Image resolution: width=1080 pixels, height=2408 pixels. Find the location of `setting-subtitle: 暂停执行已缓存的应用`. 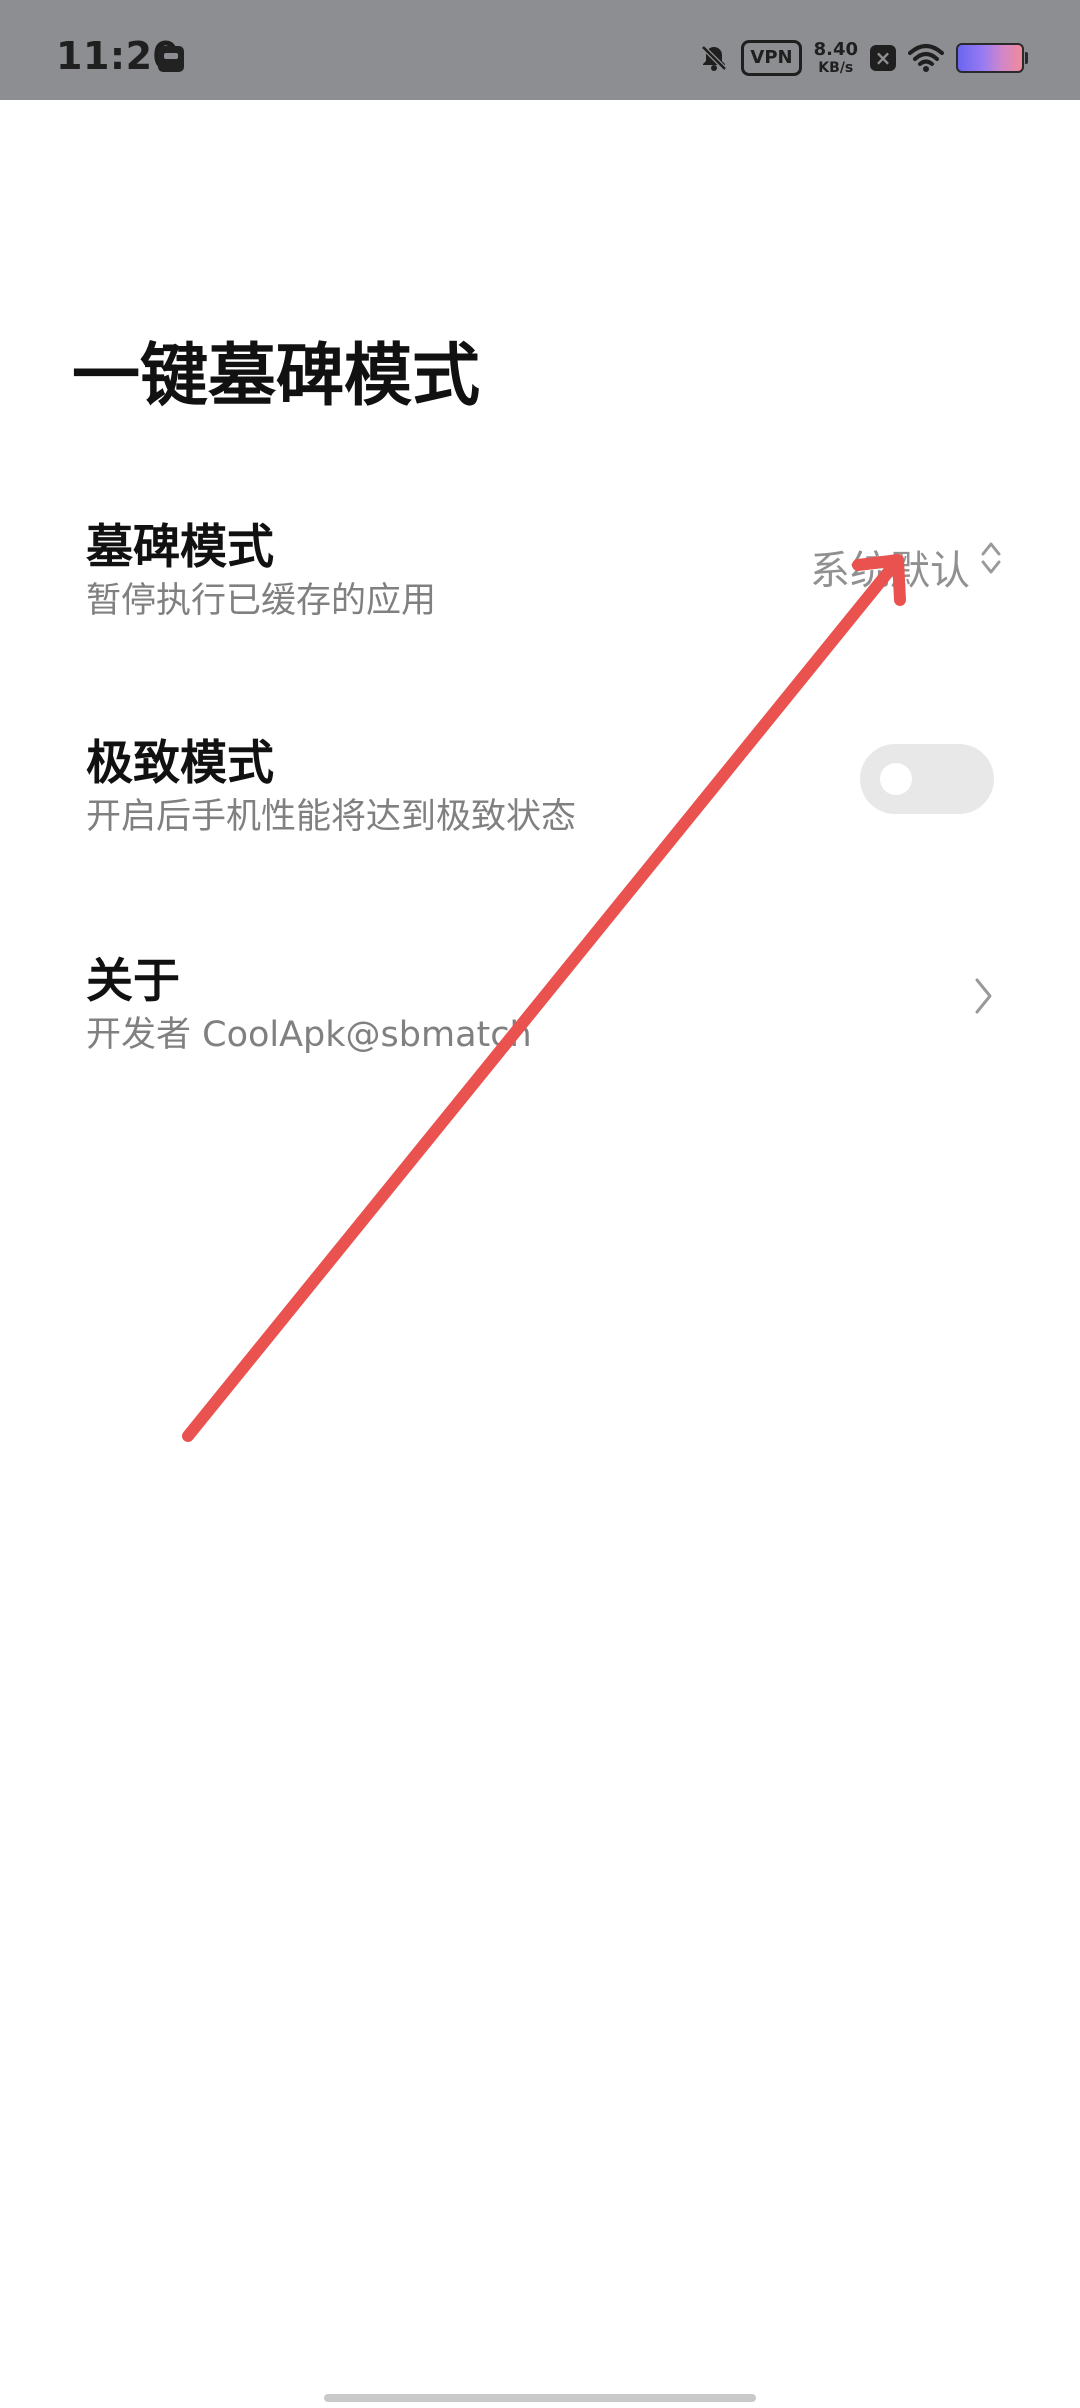

setting-subtitle: 暂停执行已缓存的应用 is located at coordinates (261, 601).